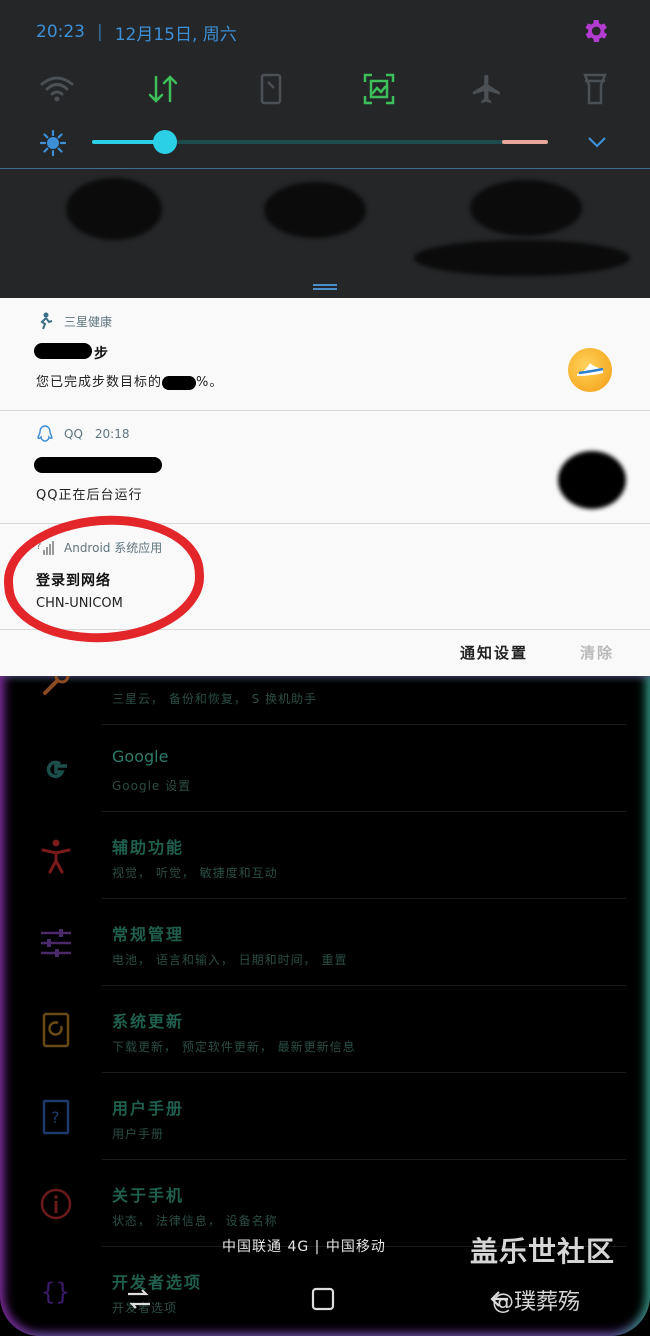 The width and height of the screenshot is (650, 1336). I want to click on settings-item-title: Google, so click(140, 756).